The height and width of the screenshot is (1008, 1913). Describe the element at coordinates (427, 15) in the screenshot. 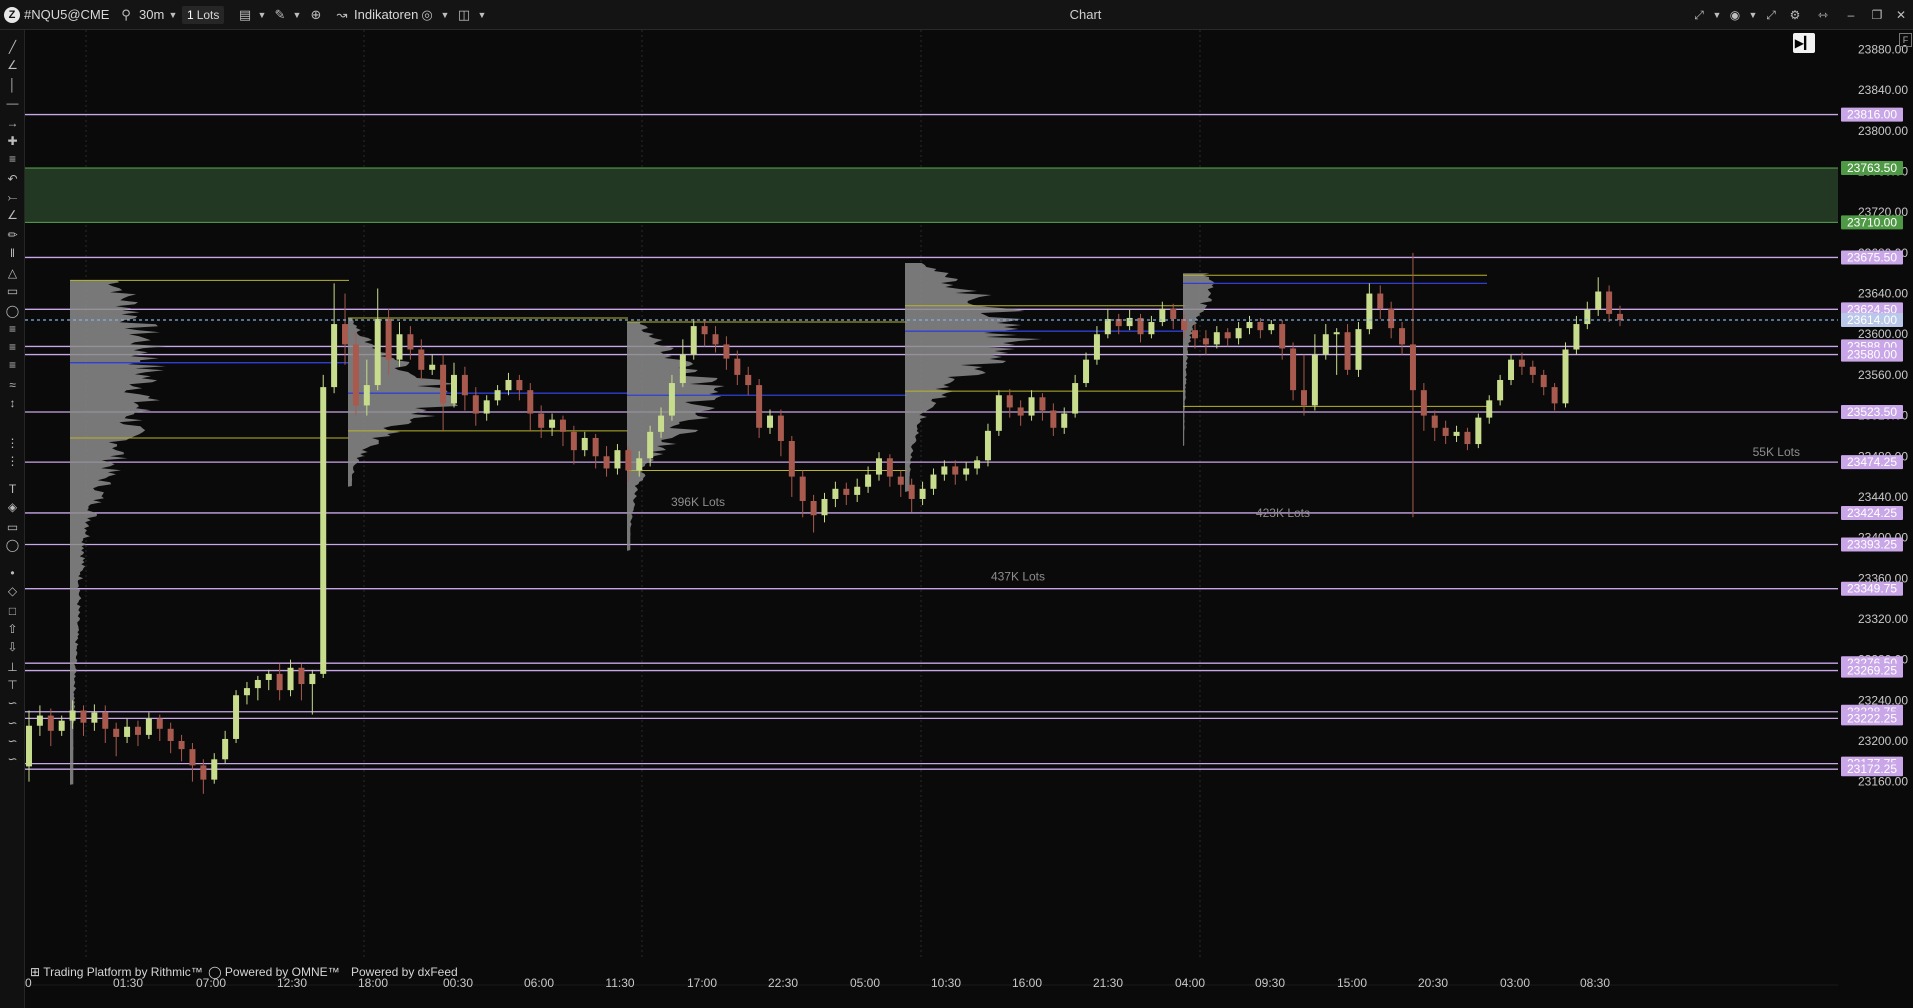

I see `drawing-target-icon: ◎` at that location.